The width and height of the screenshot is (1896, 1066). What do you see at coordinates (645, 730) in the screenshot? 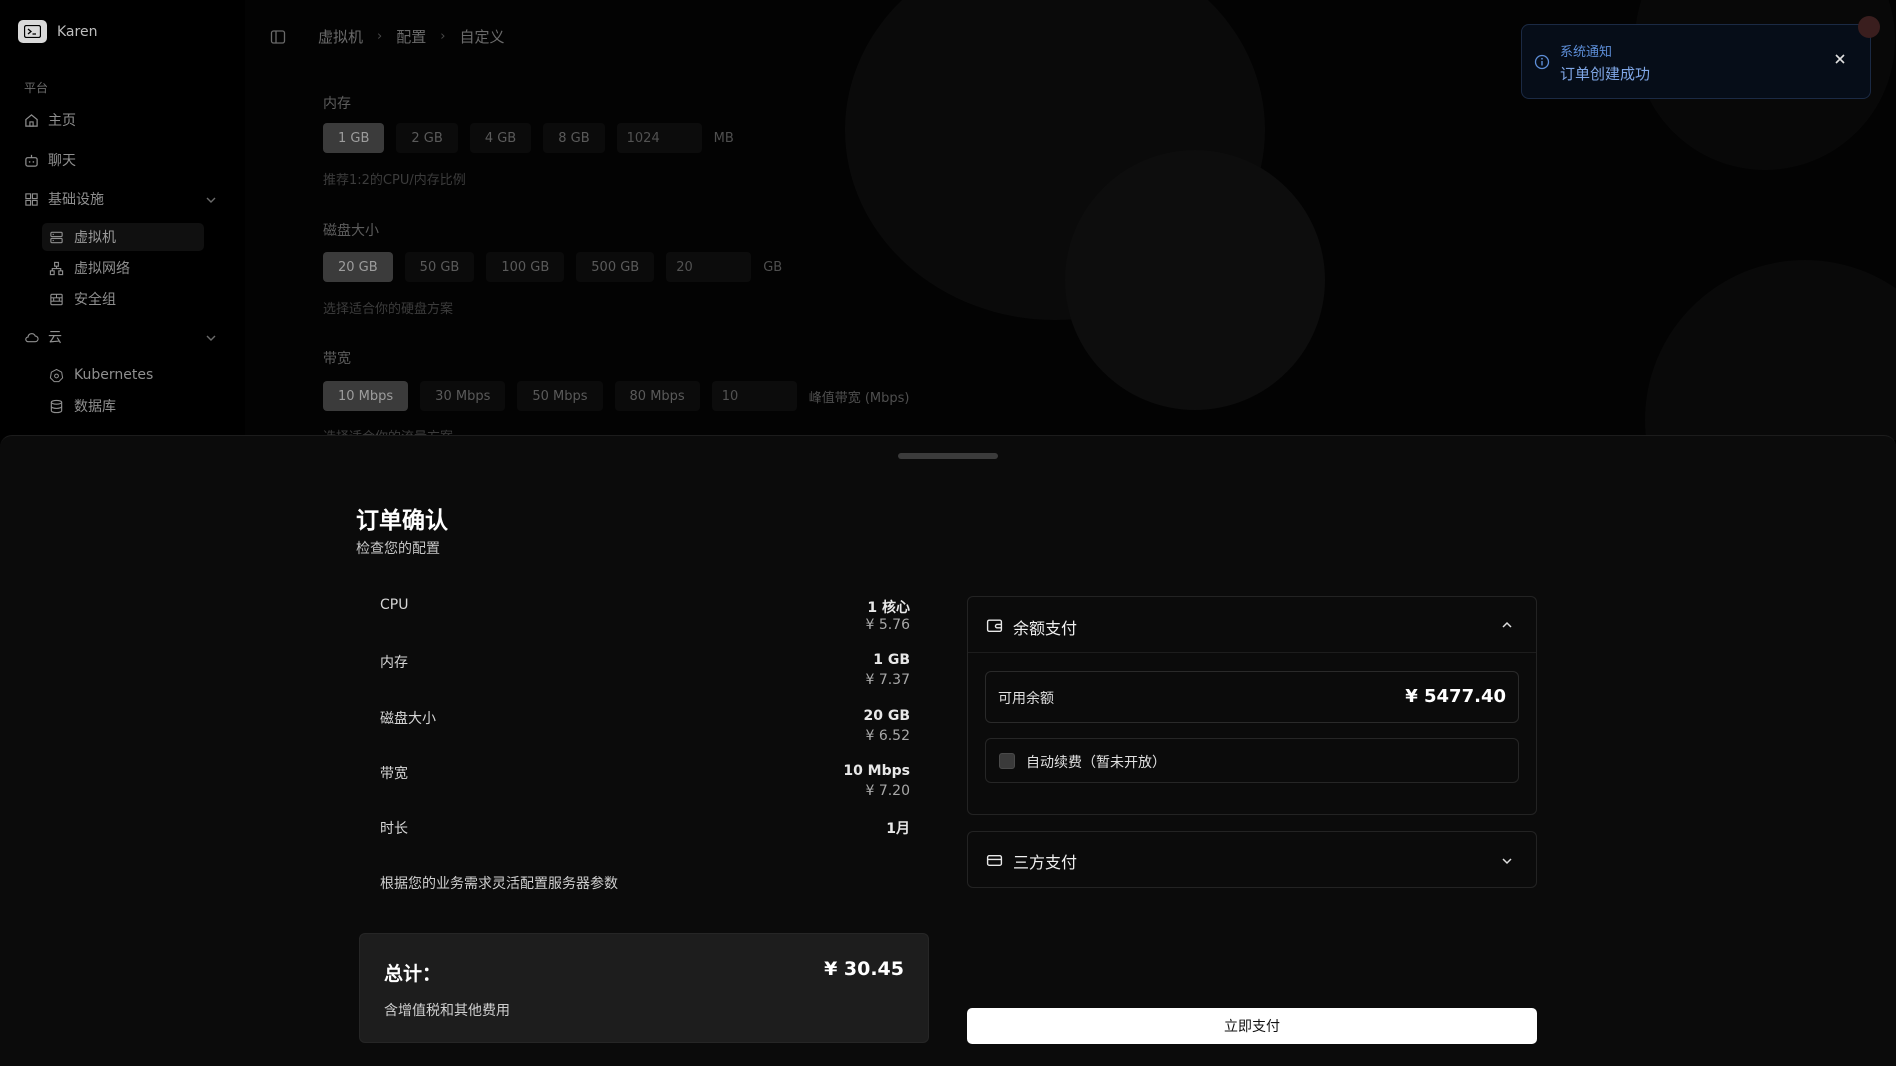
I see `order-item-disk: 磁盘大小 20 GB ¥ 6.52` at bounding box center [645, 730].